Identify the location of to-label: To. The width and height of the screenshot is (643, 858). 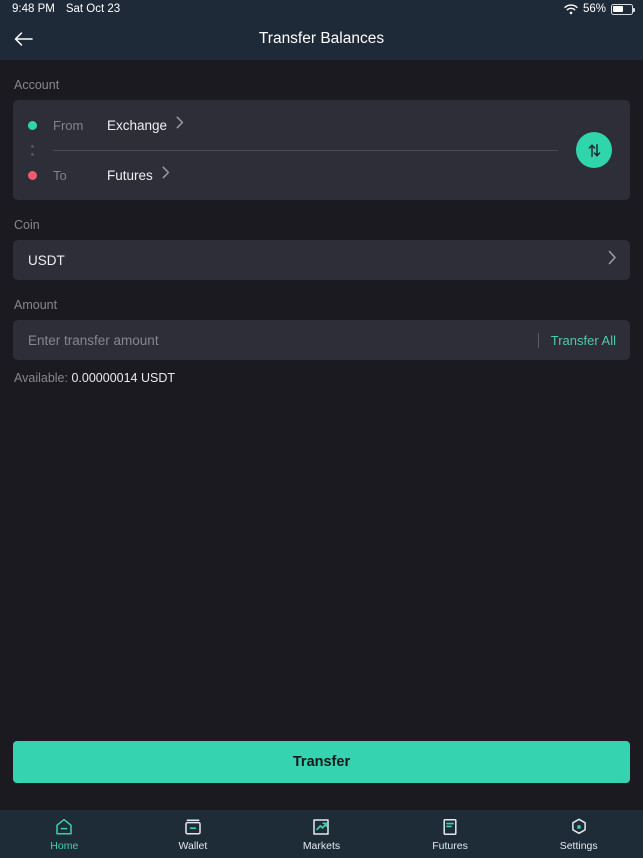
(60, 175).